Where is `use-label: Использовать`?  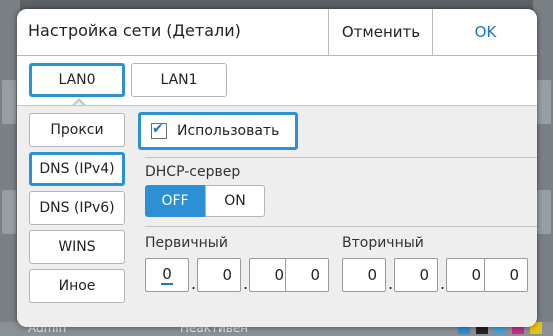
use-label: Использовать is located at coordinates (228, 131).